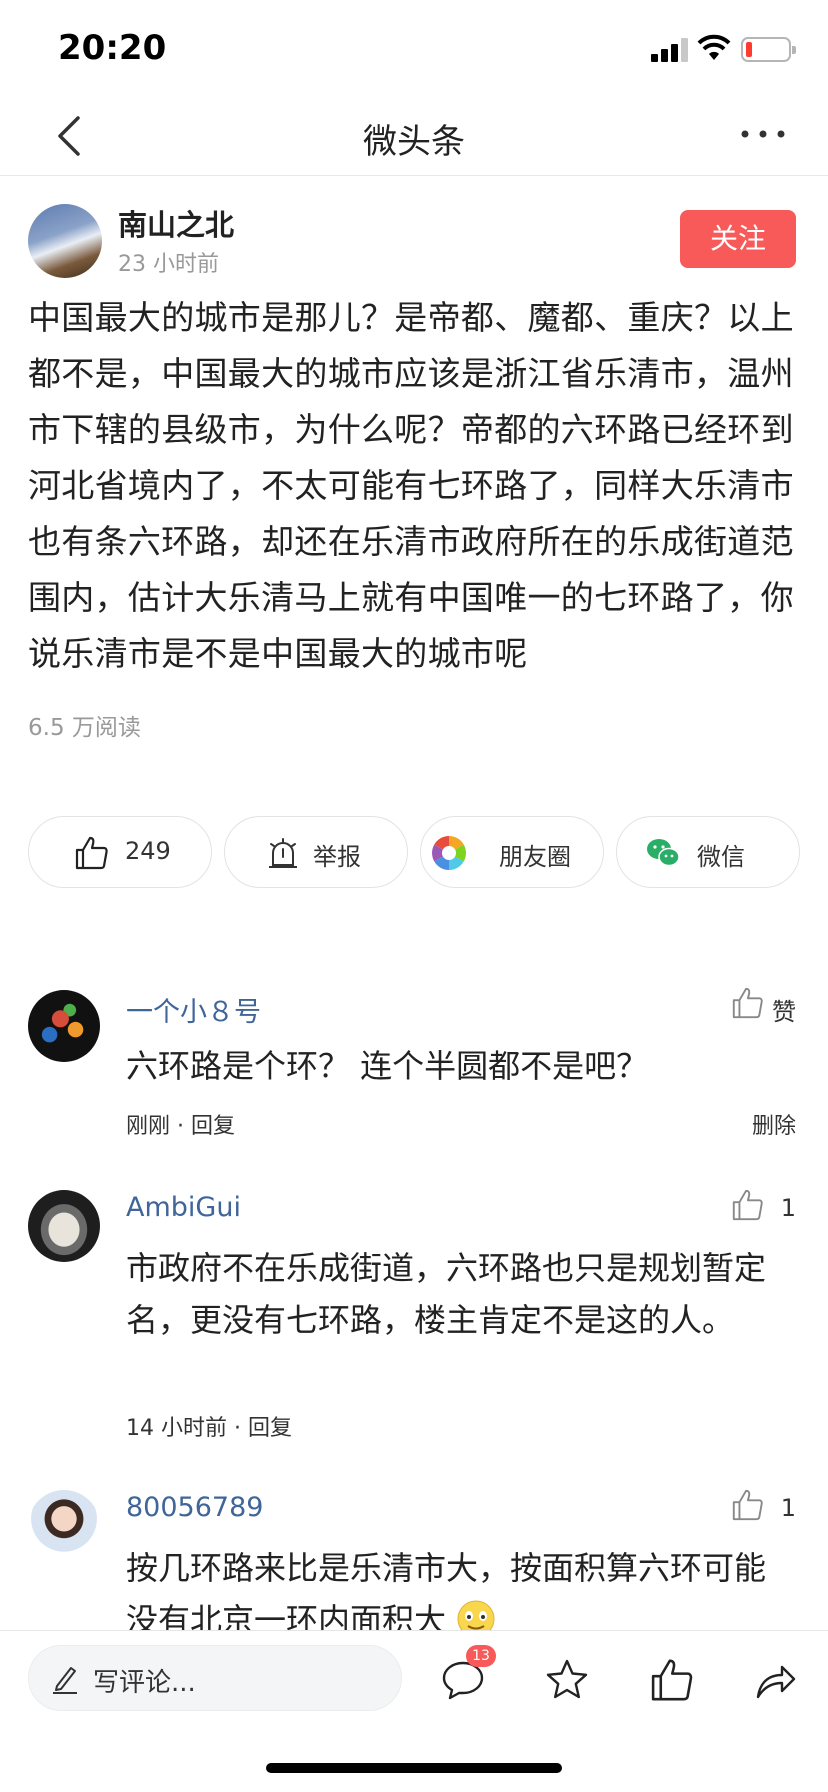  I want to click on report-button: 举报, so click(316, 852).